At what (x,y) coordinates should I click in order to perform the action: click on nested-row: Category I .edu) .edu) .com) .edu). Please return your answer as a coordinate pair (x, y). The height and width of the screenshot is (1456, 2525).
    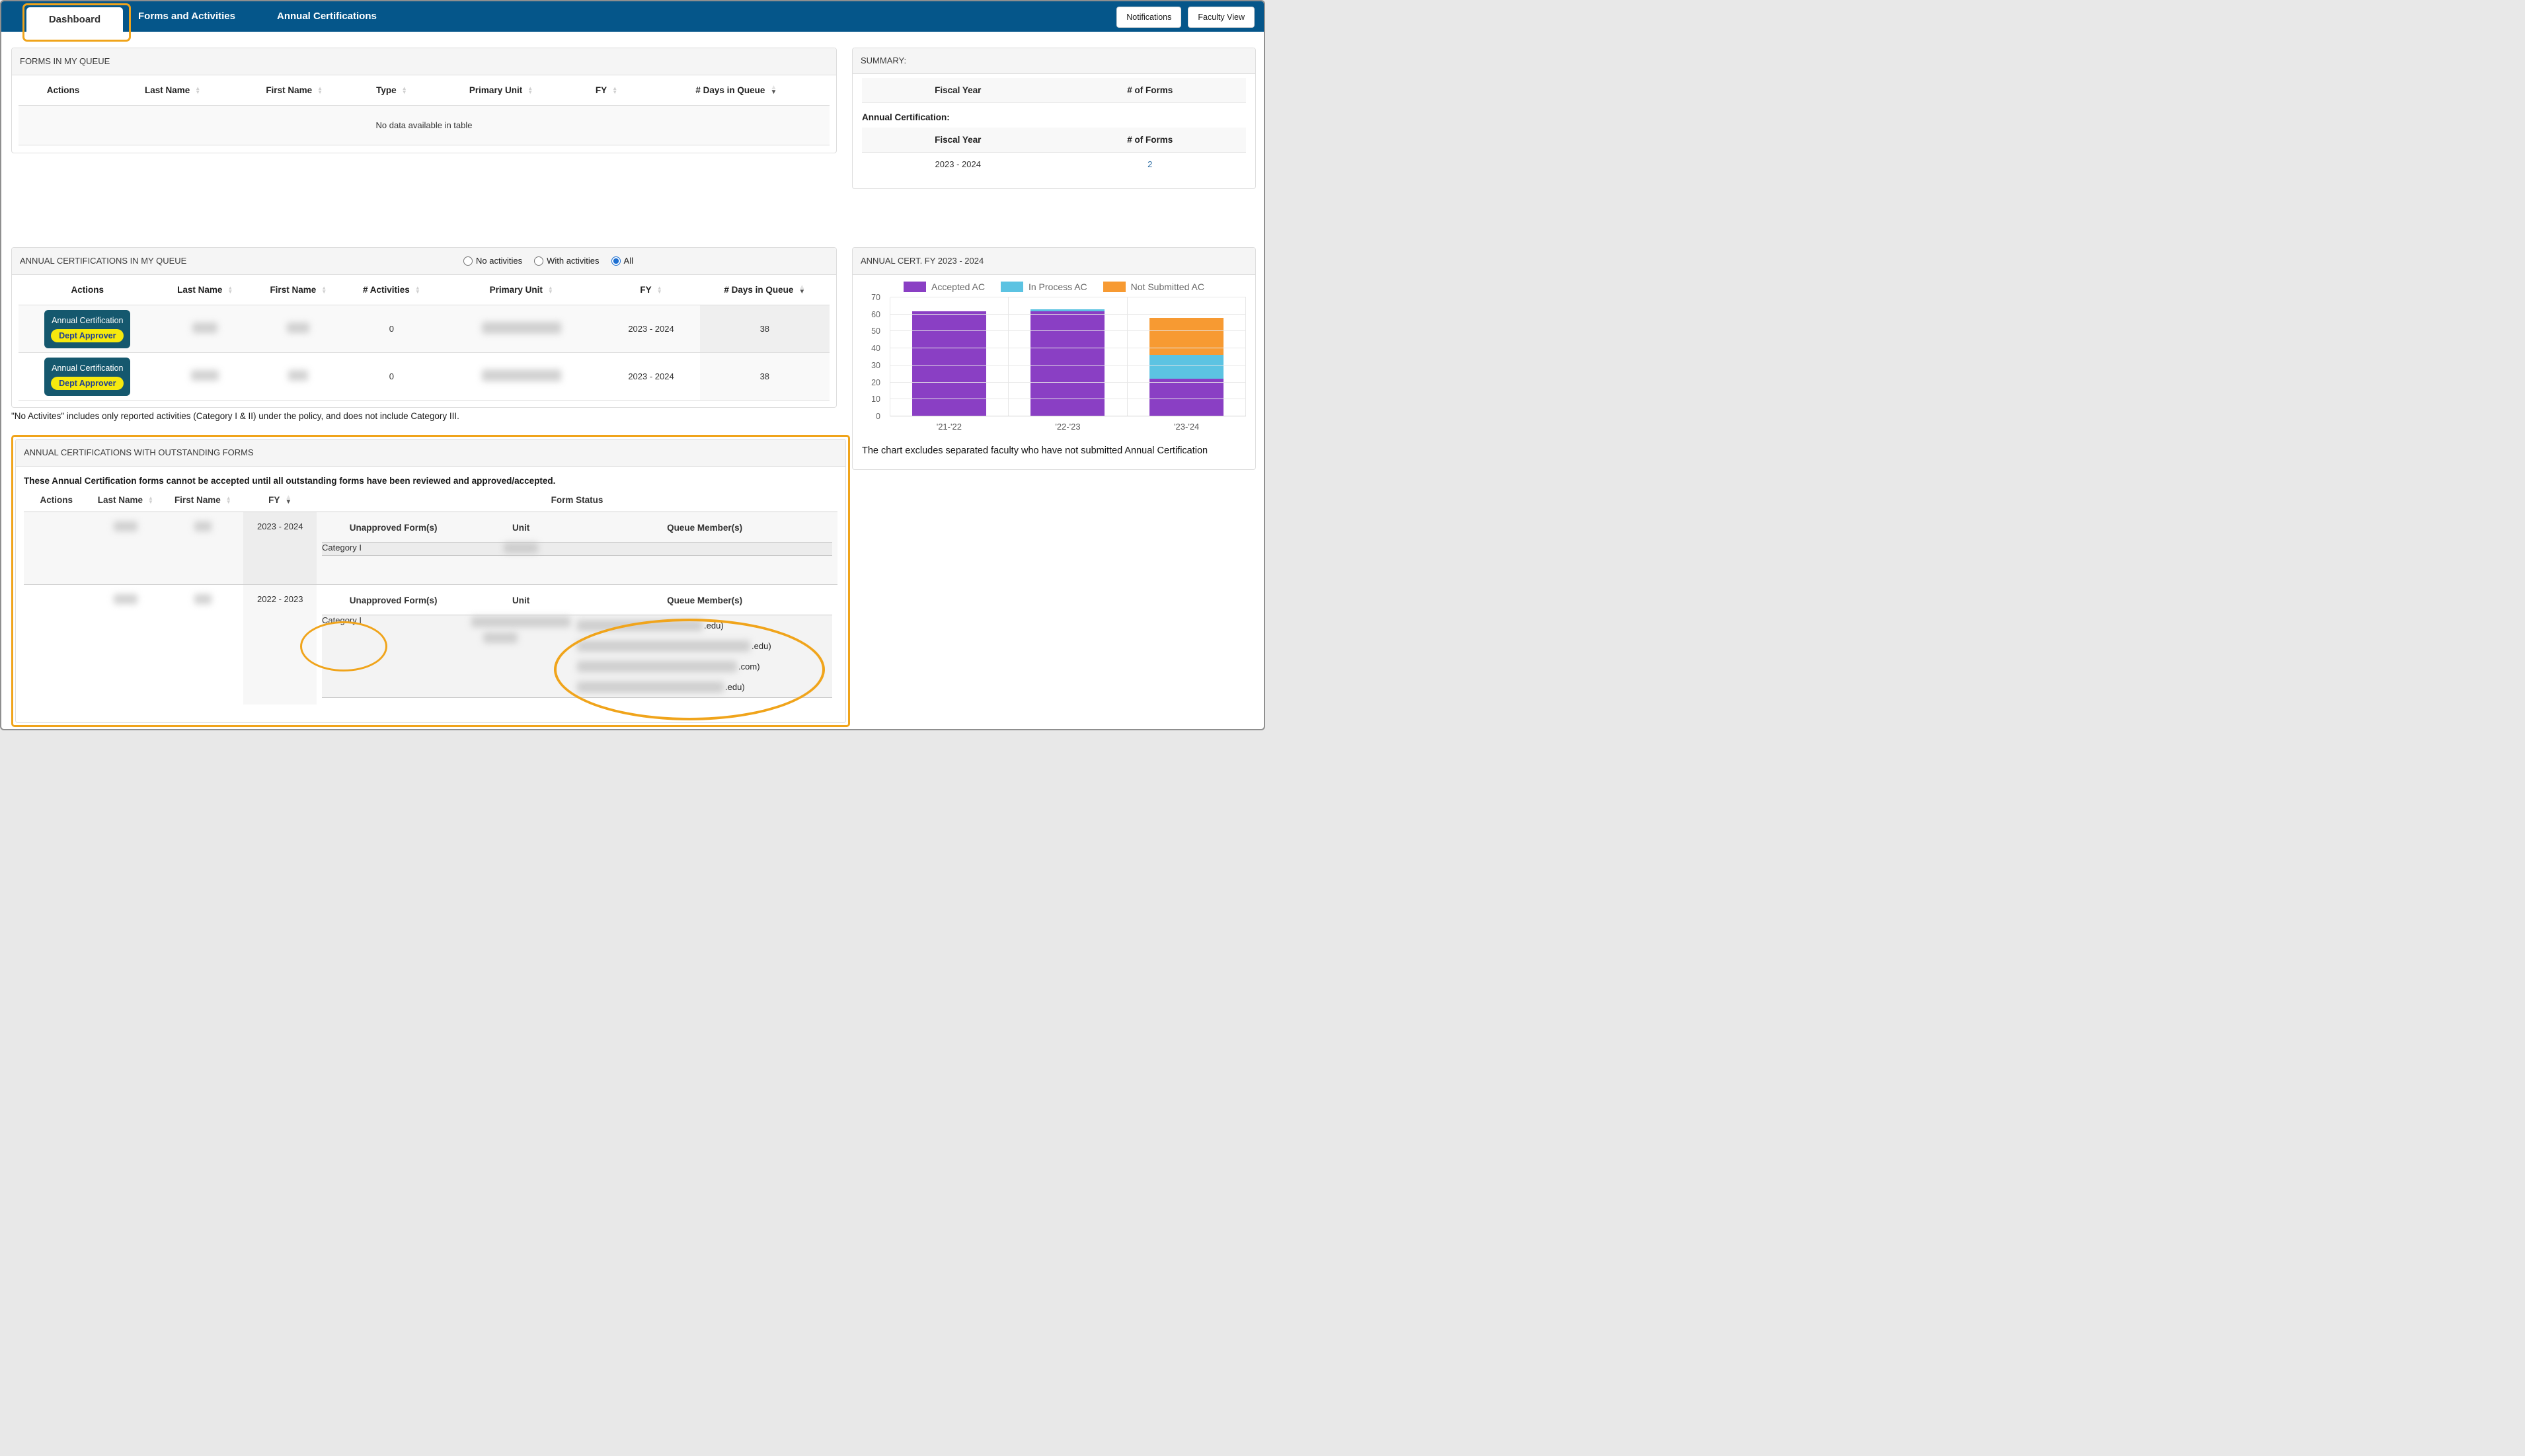
    Looking at the image, I should click on (577, 656).